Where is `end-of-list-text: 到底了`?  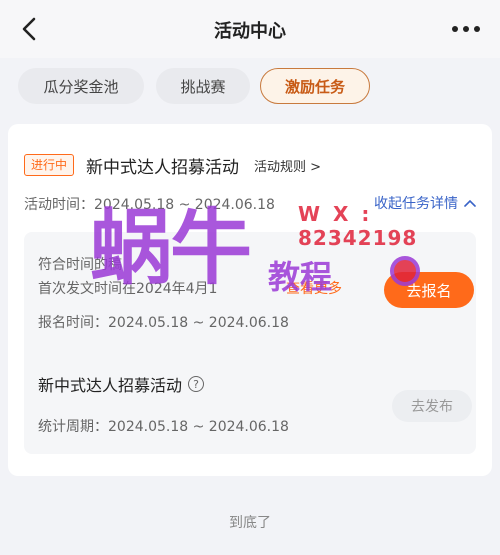
end-of-list-text: 到底了 is located at coordinates (250, 523).